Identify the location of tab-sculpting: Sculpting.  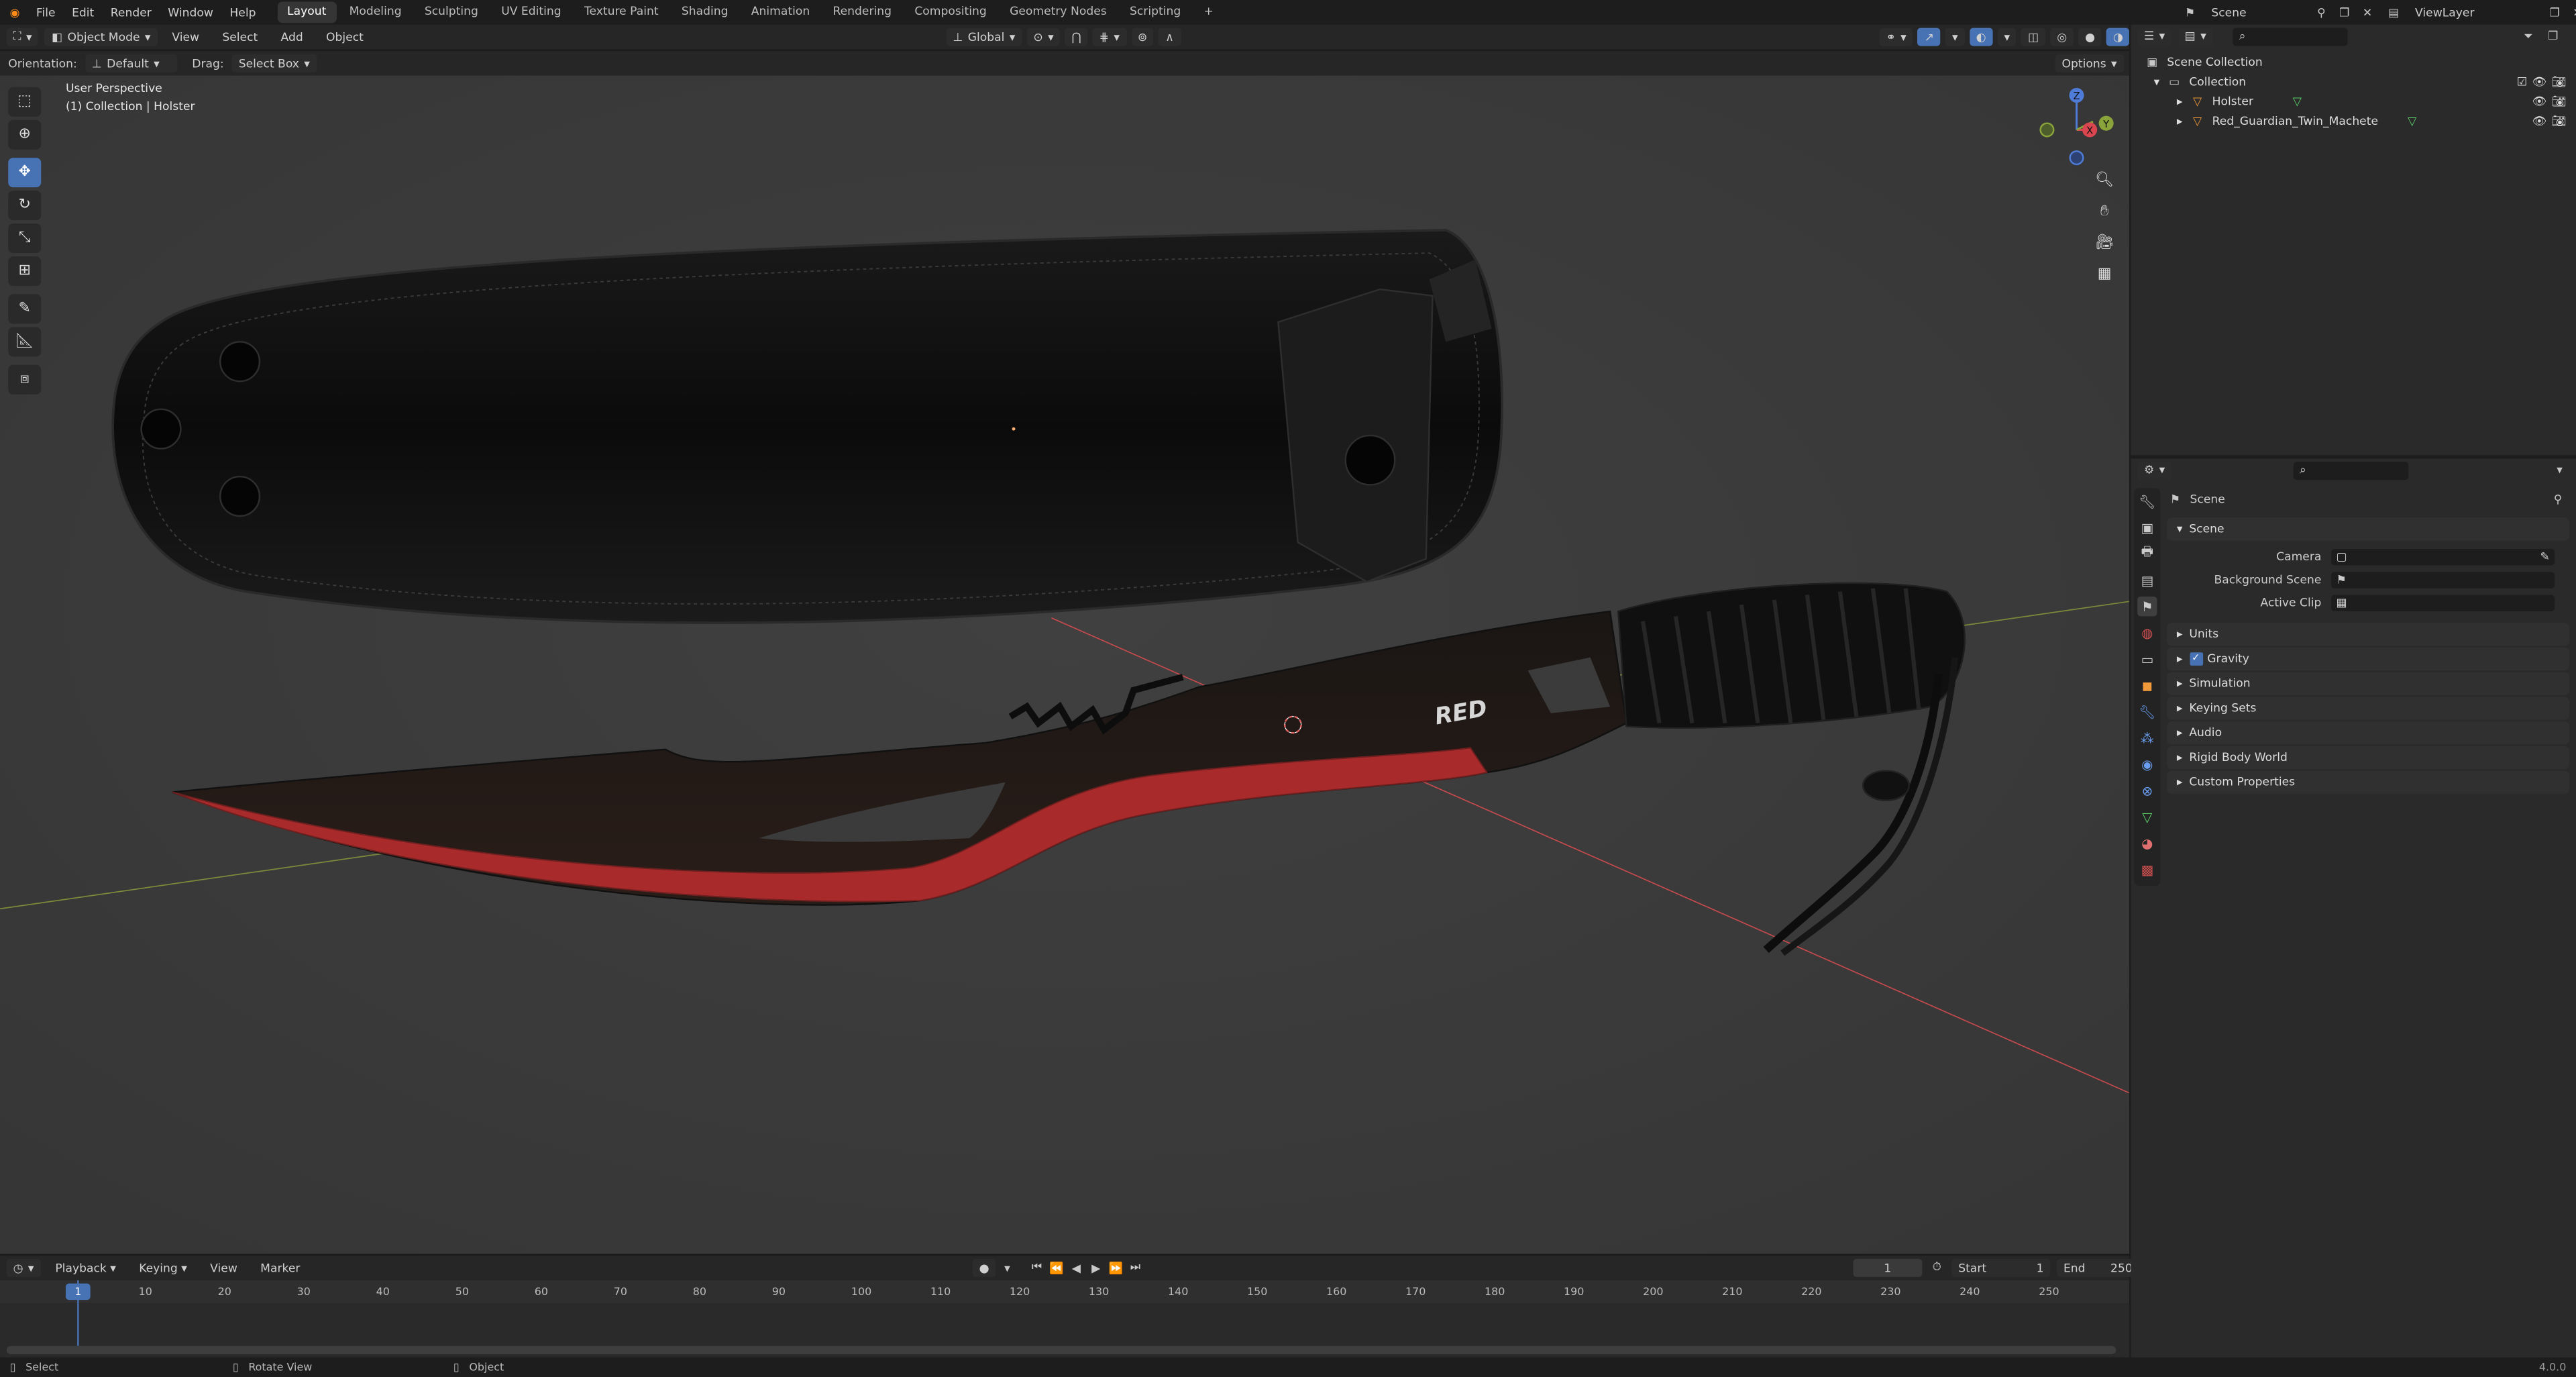
(451, 12).